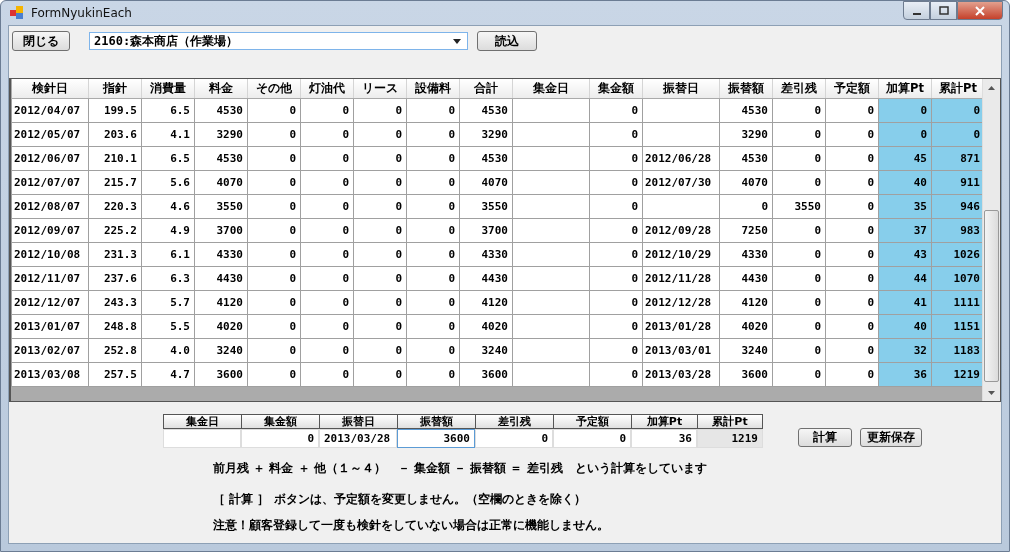 The width and height of the screenshot is (1010, 552). Describe the element at coordinates (202, 421) in the screenshot. I see `field-header: 集金日` at that location.